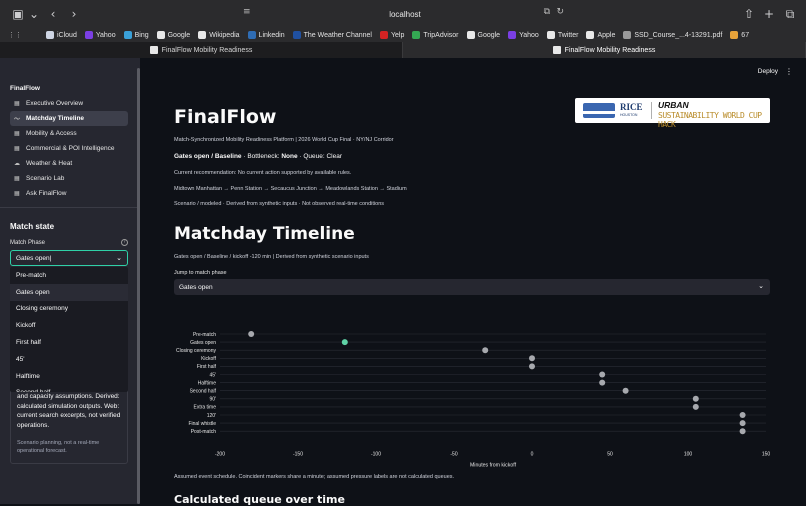 This screenshot has width=806, height=506. I want to click on status-bottleneck: None, so click(289, 156).